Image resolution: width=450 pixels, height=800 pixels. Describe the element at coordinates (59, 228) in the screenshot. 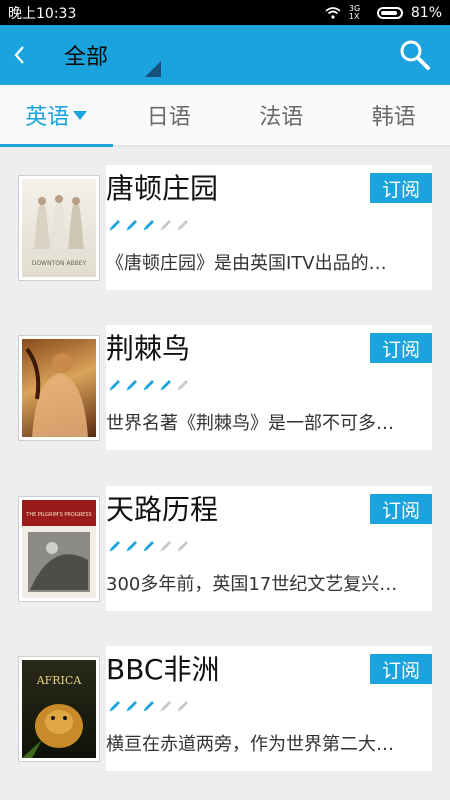

I see `book-cover: DOWNTON ABBEY` at that location.